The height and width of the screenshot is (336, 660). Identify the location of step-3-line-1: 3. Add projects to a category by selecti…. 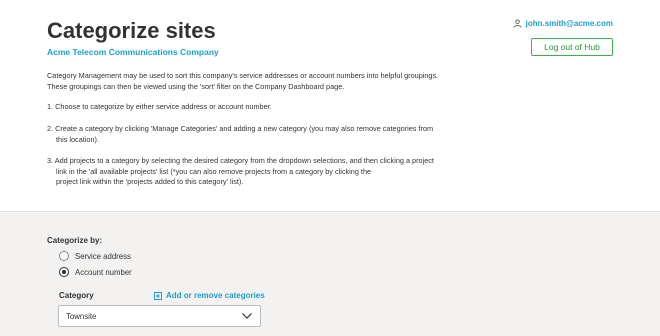
(240, 160).